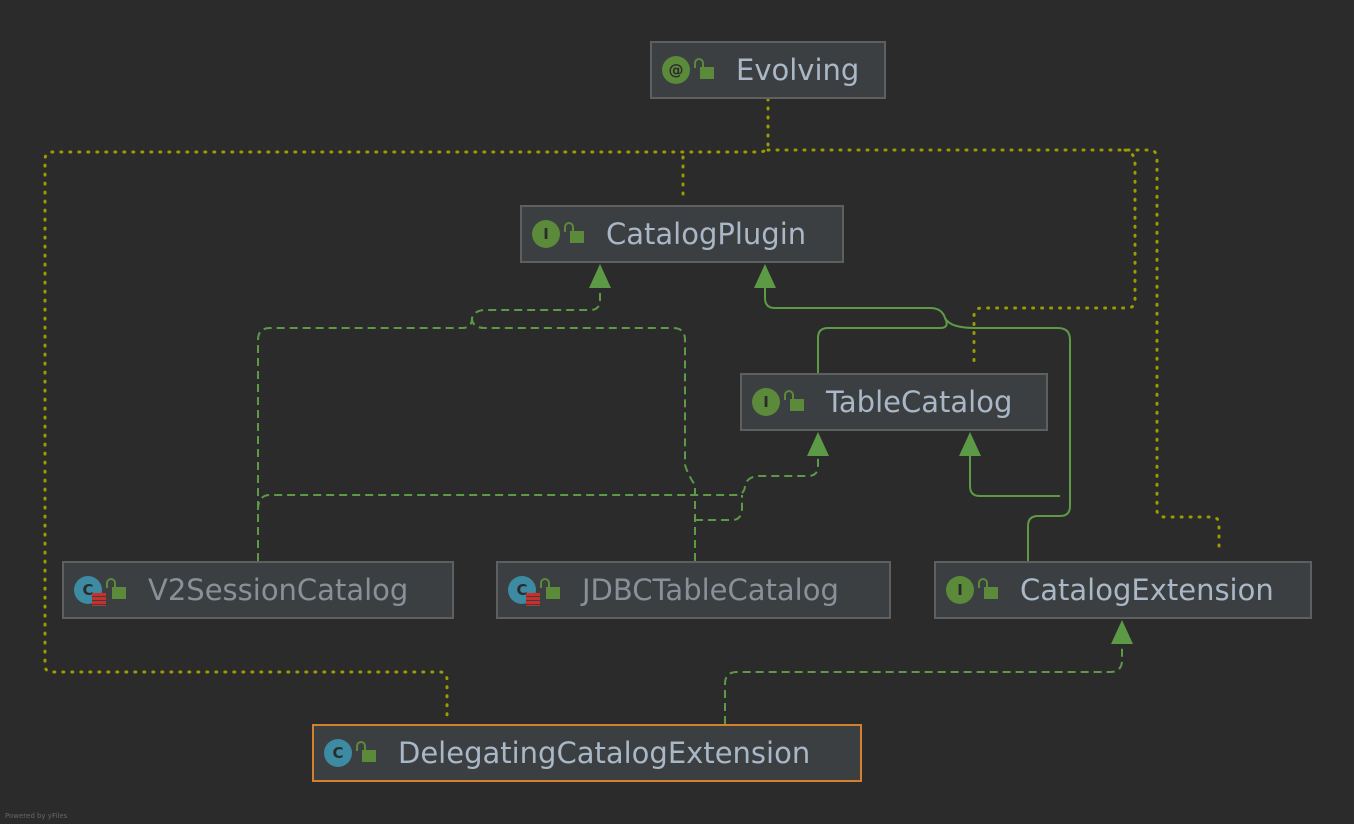 The width and height of the screenshot is (1354, 824). What do you see at coordinates (538, 475) in the screenshot?
I see `edge-v2session-tablecatalog` at bounding box center [538, 475].